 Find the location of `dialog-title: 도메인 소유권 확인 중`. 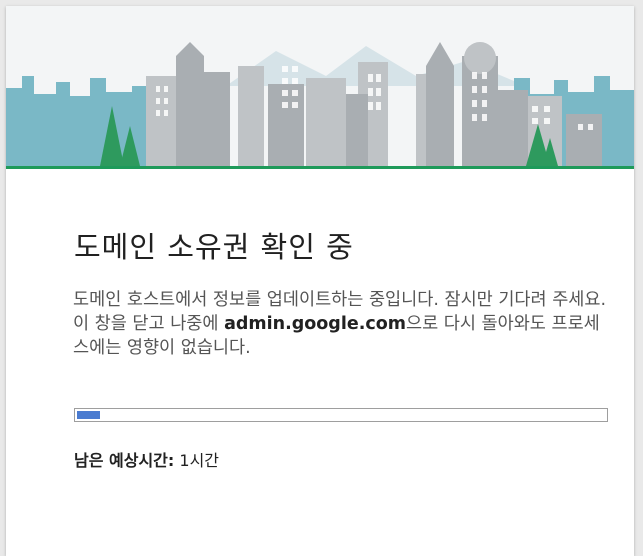

dialog-title: 도메인 소유권 확인 중 is located at coordinates (214, 247).